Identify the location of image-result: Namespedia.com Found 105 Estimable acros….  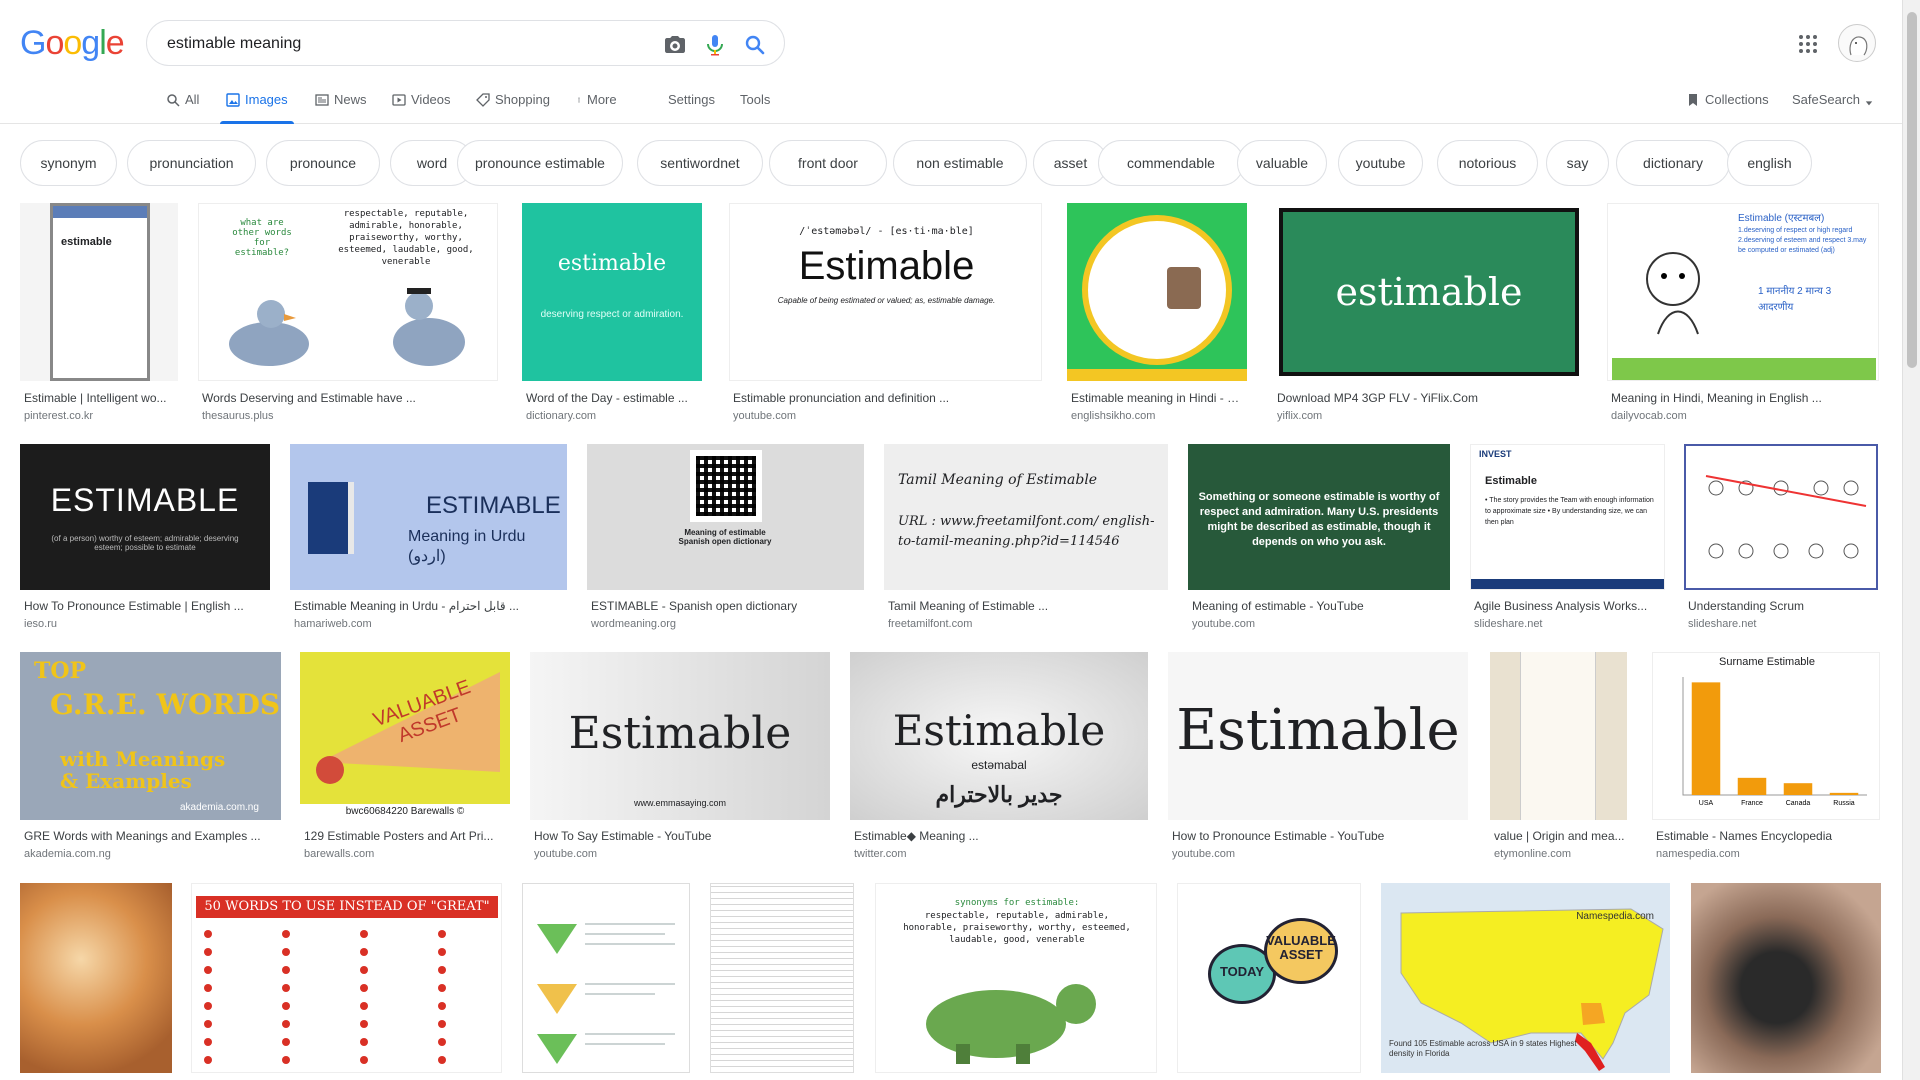
(1525, 978).